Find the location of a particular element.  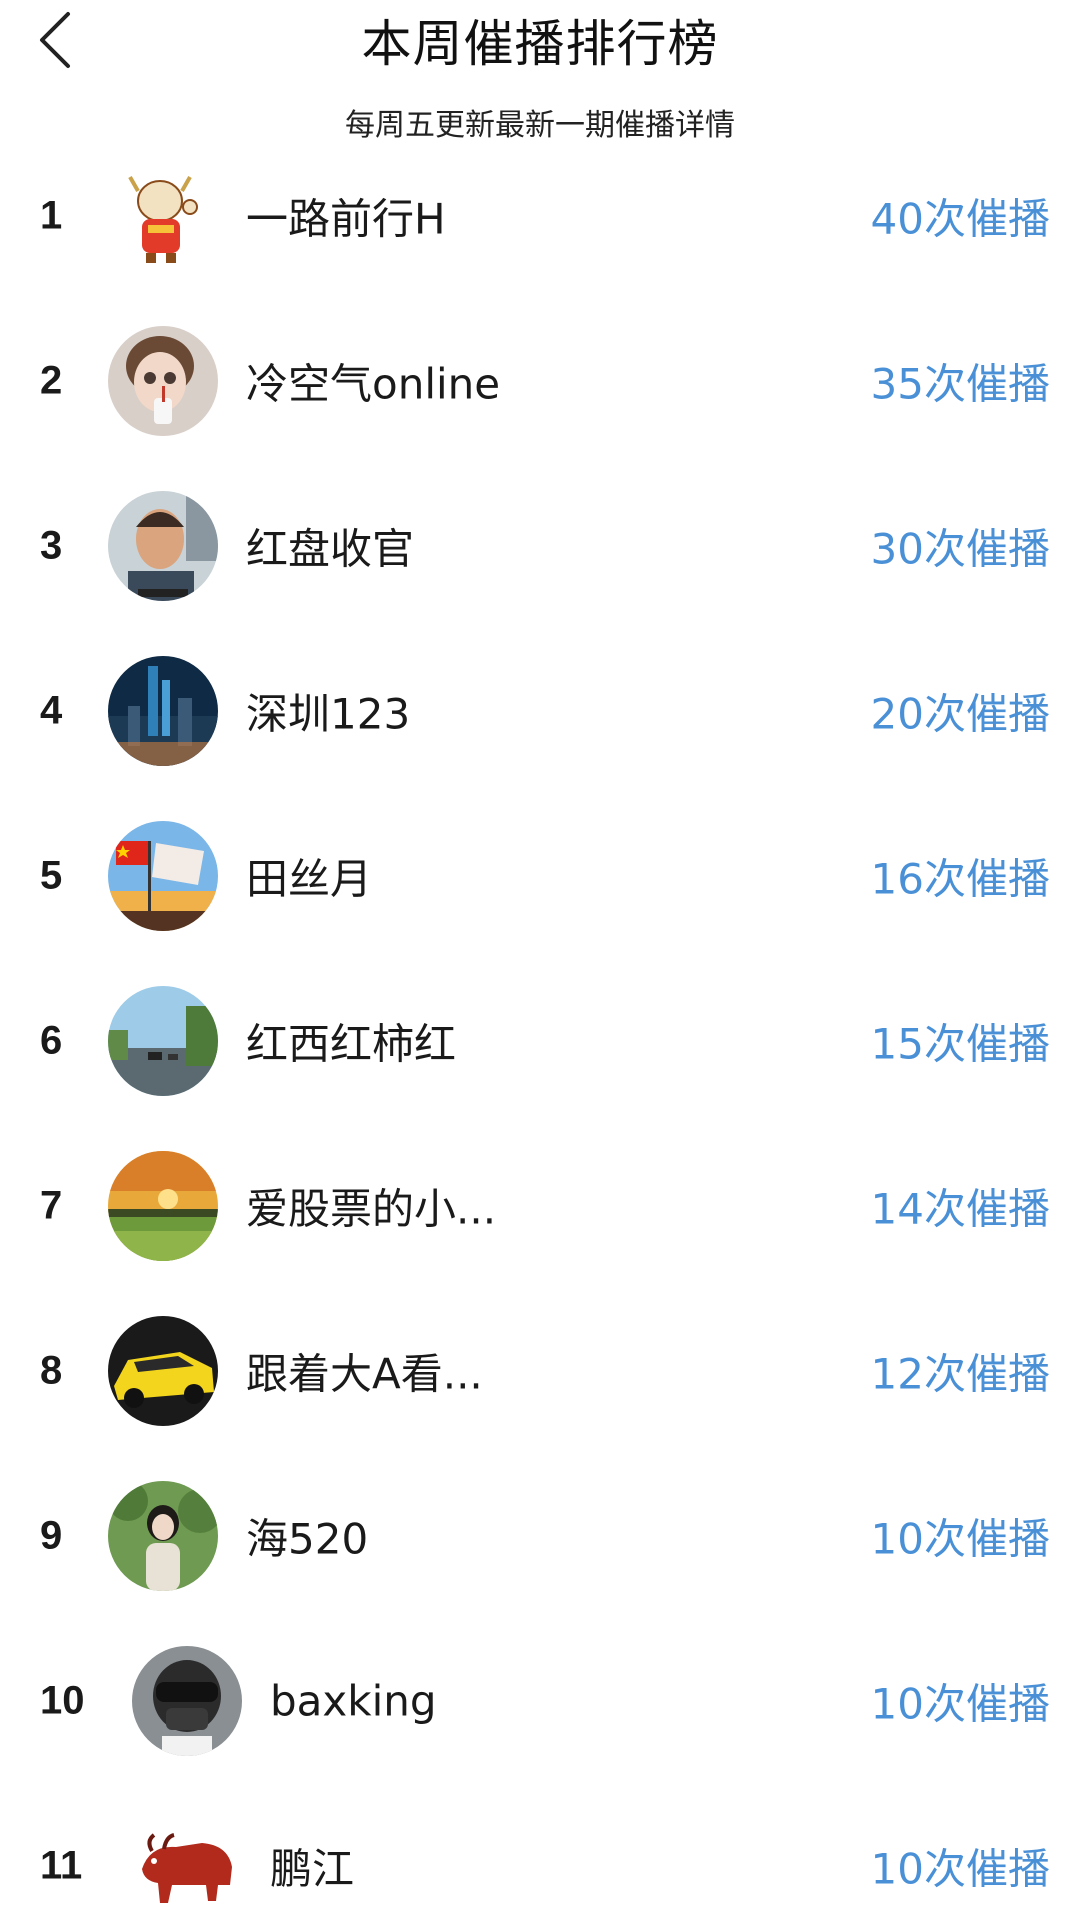

man-portrait-avatar is located at coordinates (163, 545).